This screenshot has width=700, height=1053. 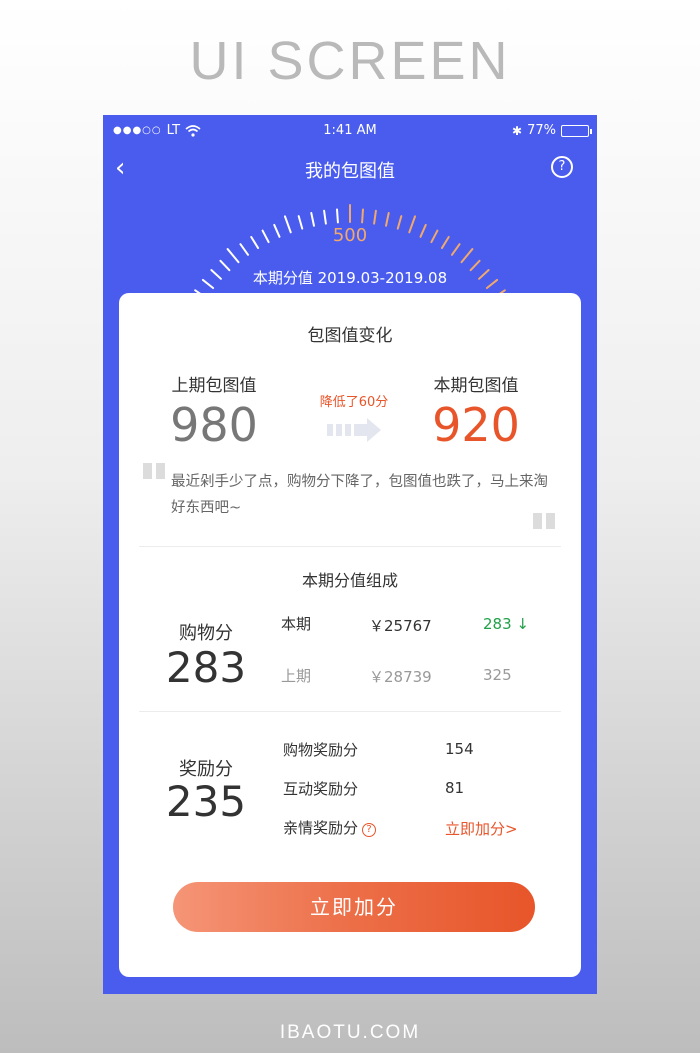 I want to click on card-title: 包图值变化, so click(x=350, y=336).